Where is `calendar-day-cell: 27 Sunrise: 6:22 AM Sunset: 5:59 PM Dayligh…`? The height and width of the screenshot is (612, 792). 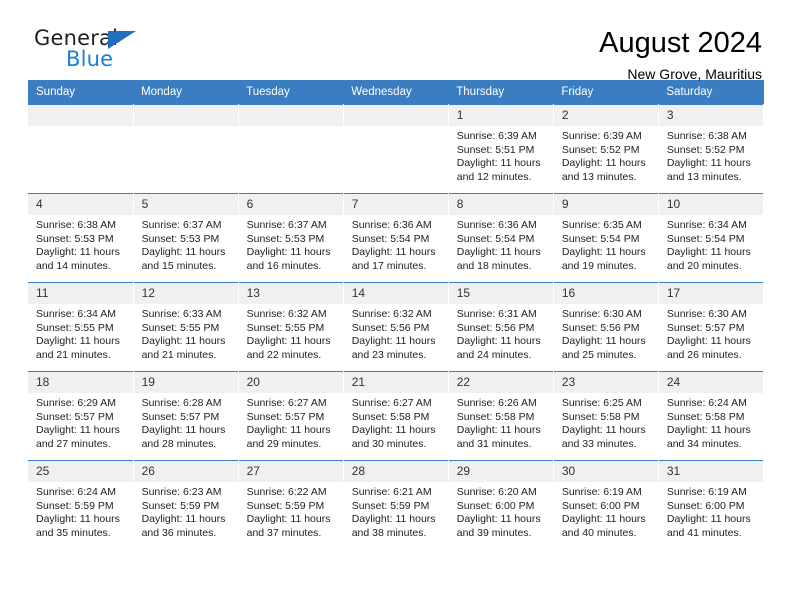
calendar-day-cell: 27 Sunrise: 6:22 AM Sunset: 5:59 PM Dayligh… is located at coordinates (291, 505).